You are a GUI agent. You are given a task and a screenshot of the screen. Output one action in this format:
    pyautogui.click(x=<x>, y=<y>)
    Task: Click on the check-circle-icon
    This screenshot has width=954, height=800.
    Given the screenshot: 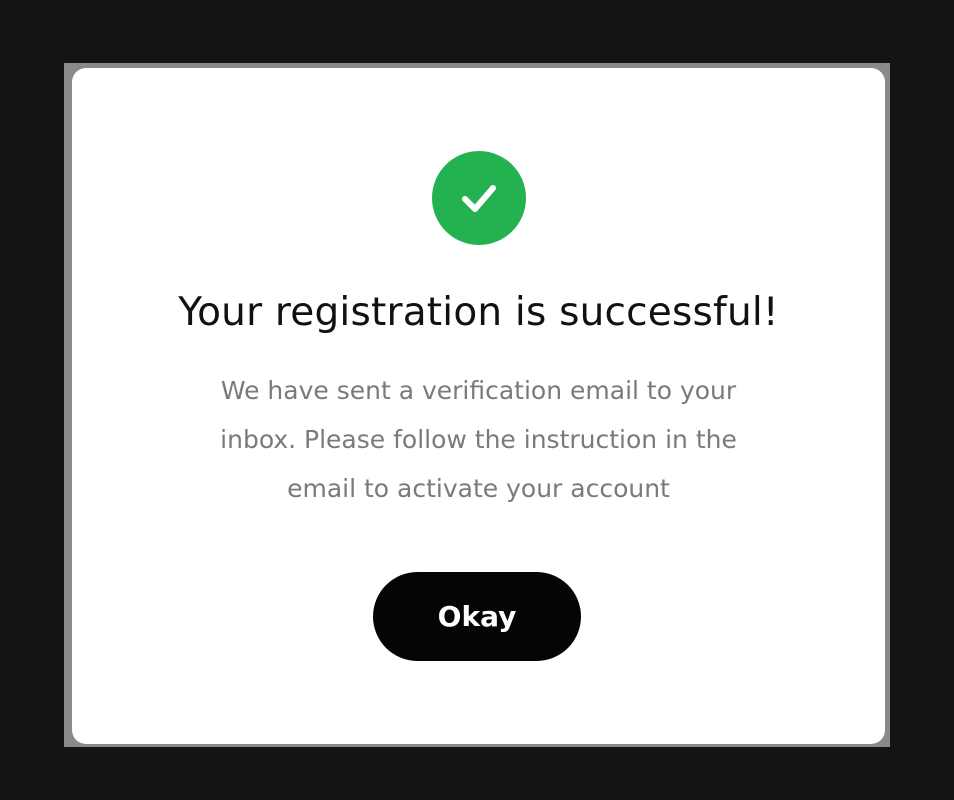 What is the action you would take?
    pyautogui.click(x=479, y=198)
    